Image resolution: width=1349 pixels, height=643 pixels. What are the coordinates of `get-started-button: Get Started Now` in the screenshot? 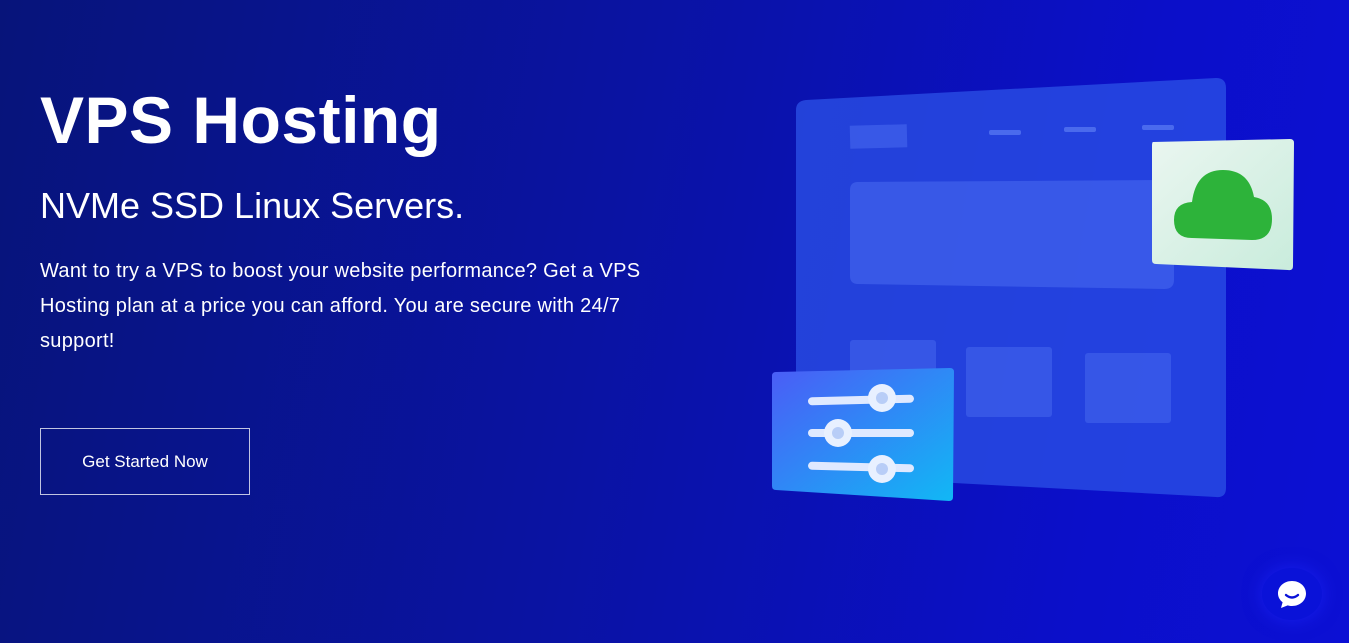 It's located at (145, 461).